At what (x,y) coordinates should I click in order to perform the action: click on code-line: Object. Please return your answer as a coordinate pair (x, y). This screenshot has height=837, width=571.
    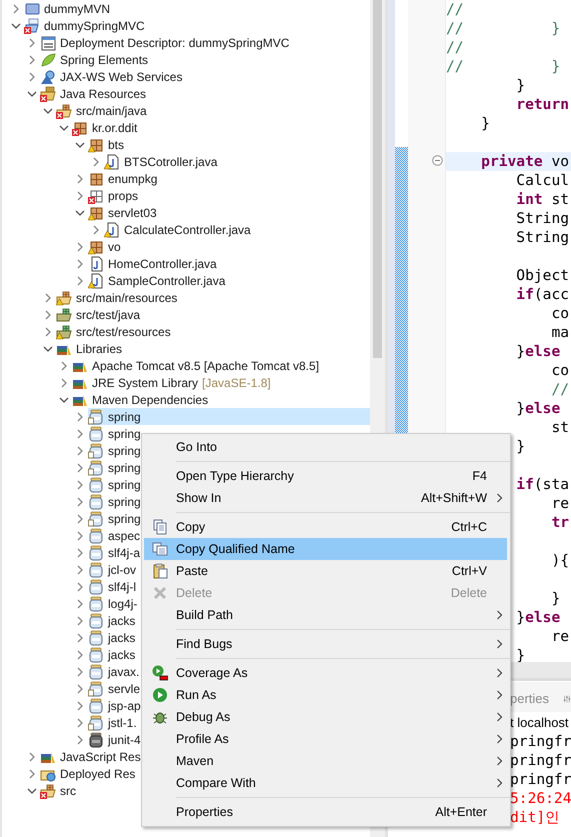
    Looking at the image, I should click on (543, 275).